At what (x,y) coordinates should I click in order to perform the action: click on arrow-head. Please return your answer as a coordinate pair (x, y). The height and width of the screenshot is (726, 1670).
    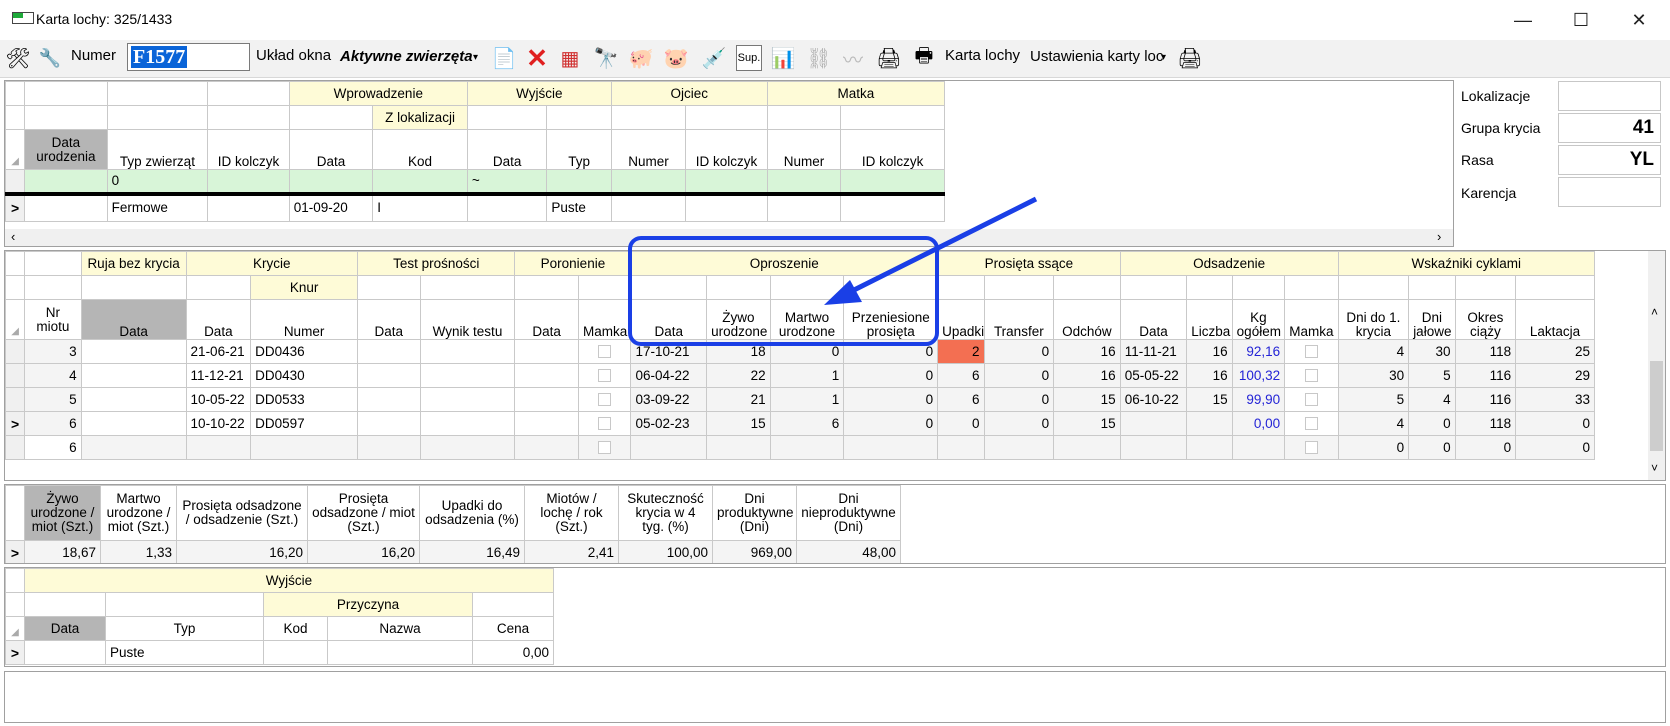
    Looking at the image, I should click on (843, 292).